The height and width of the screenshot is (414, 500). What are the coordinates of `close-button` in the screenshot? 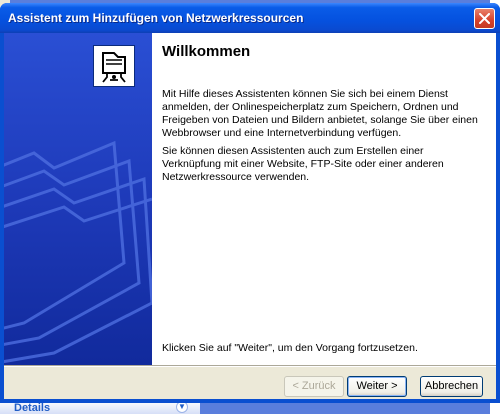 It's located at (484, 18).